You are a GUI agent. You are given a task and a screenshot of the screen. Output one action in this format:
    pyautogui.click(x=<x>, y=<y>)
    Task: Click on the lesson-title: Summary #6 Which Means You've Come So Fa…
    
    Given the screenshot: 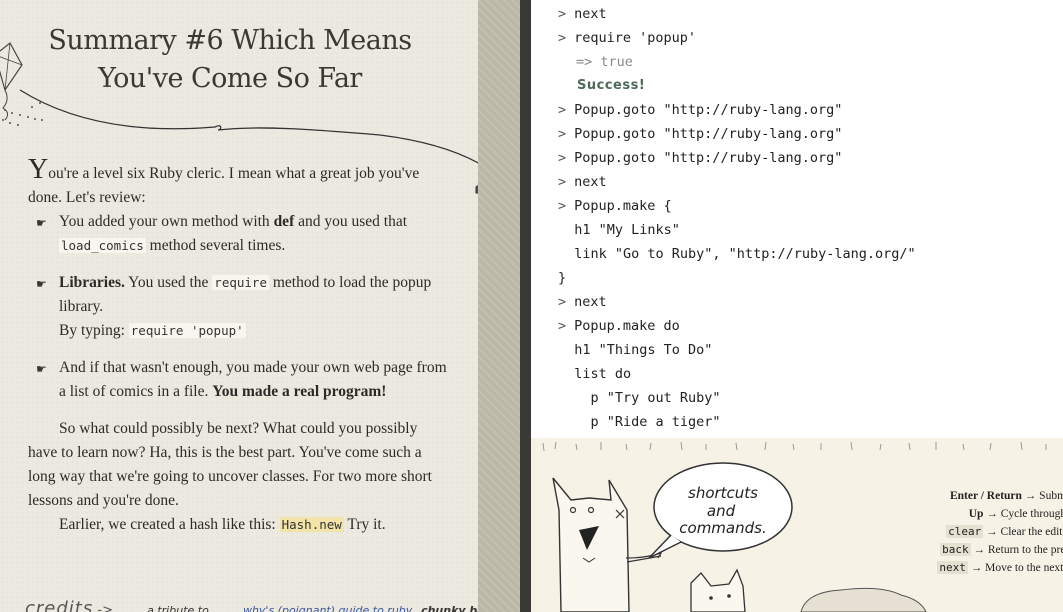 What is the action you would take?
    pyautogui.click(x=230, y=60)
    